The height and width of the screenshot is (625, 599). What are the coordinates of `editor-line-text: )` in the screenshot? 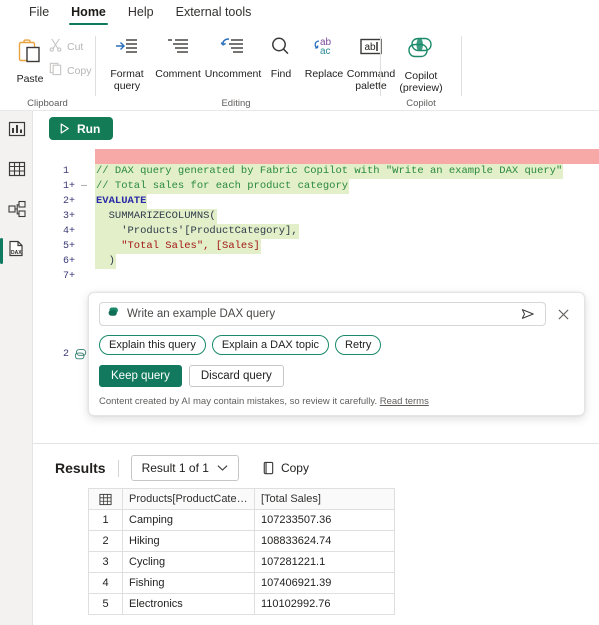 It's located at (105, 261).